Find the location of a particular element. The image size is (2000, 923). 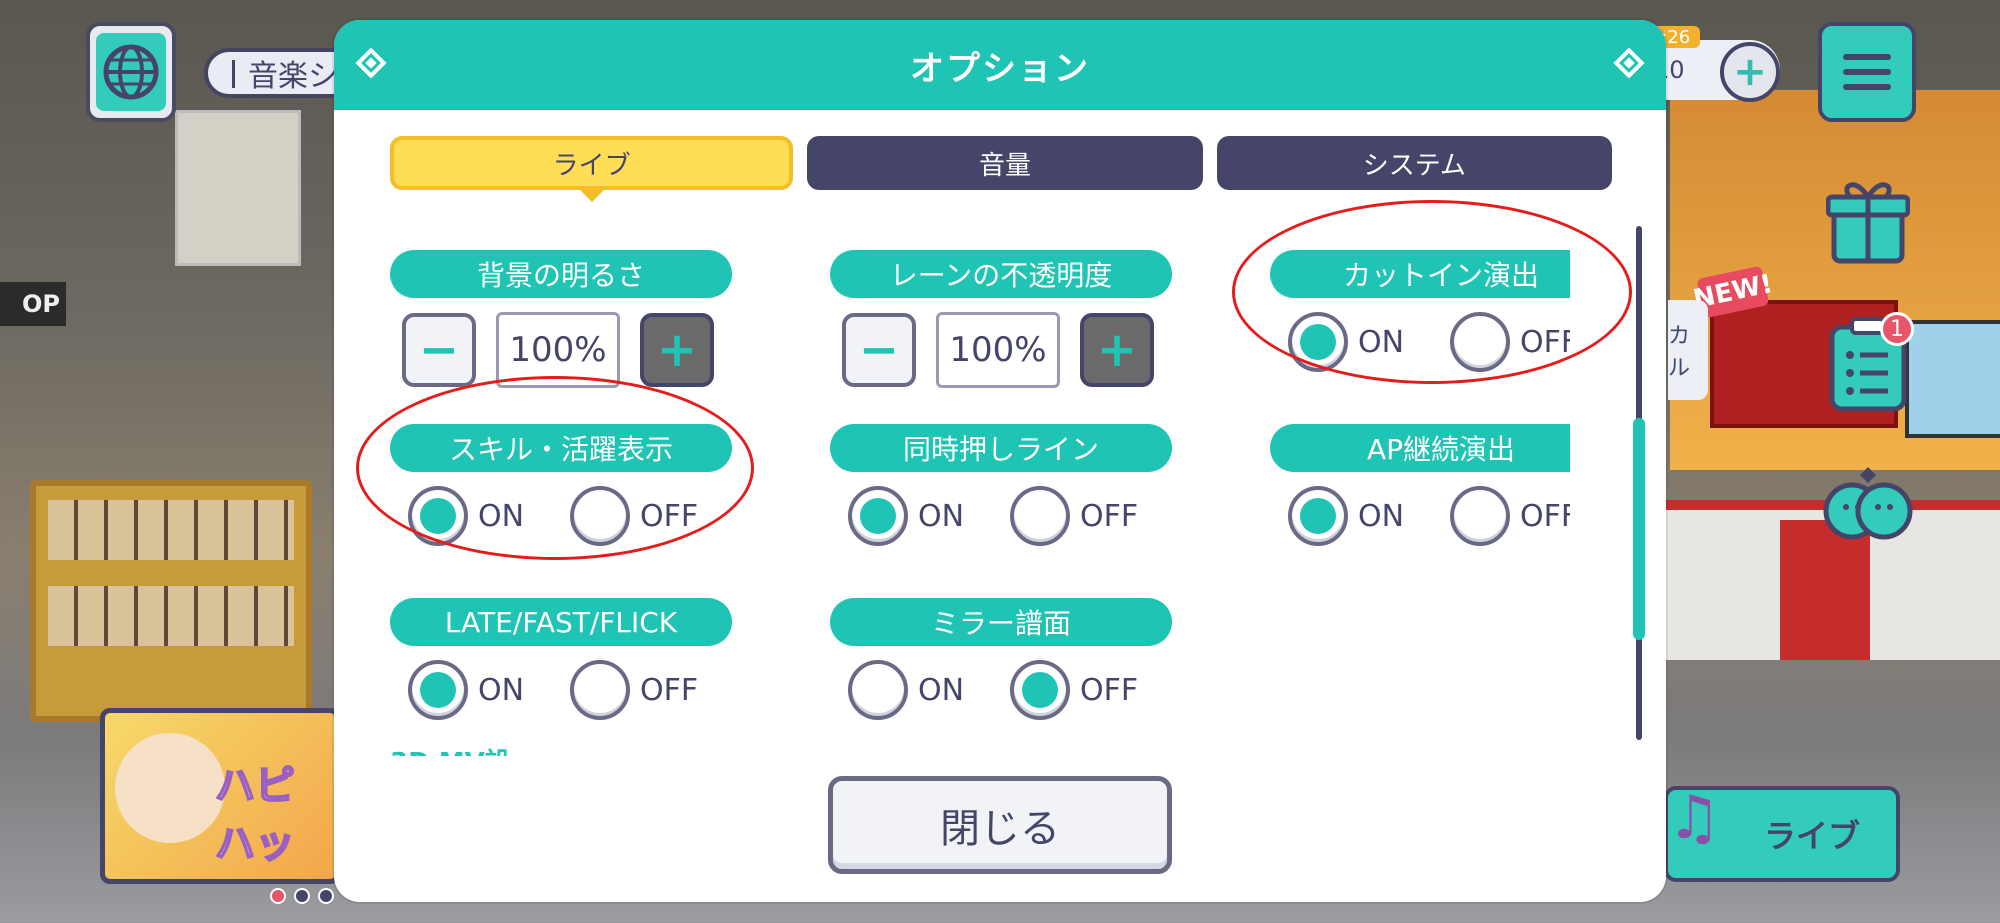

gift-icon is located at coordinates (1868, 223).